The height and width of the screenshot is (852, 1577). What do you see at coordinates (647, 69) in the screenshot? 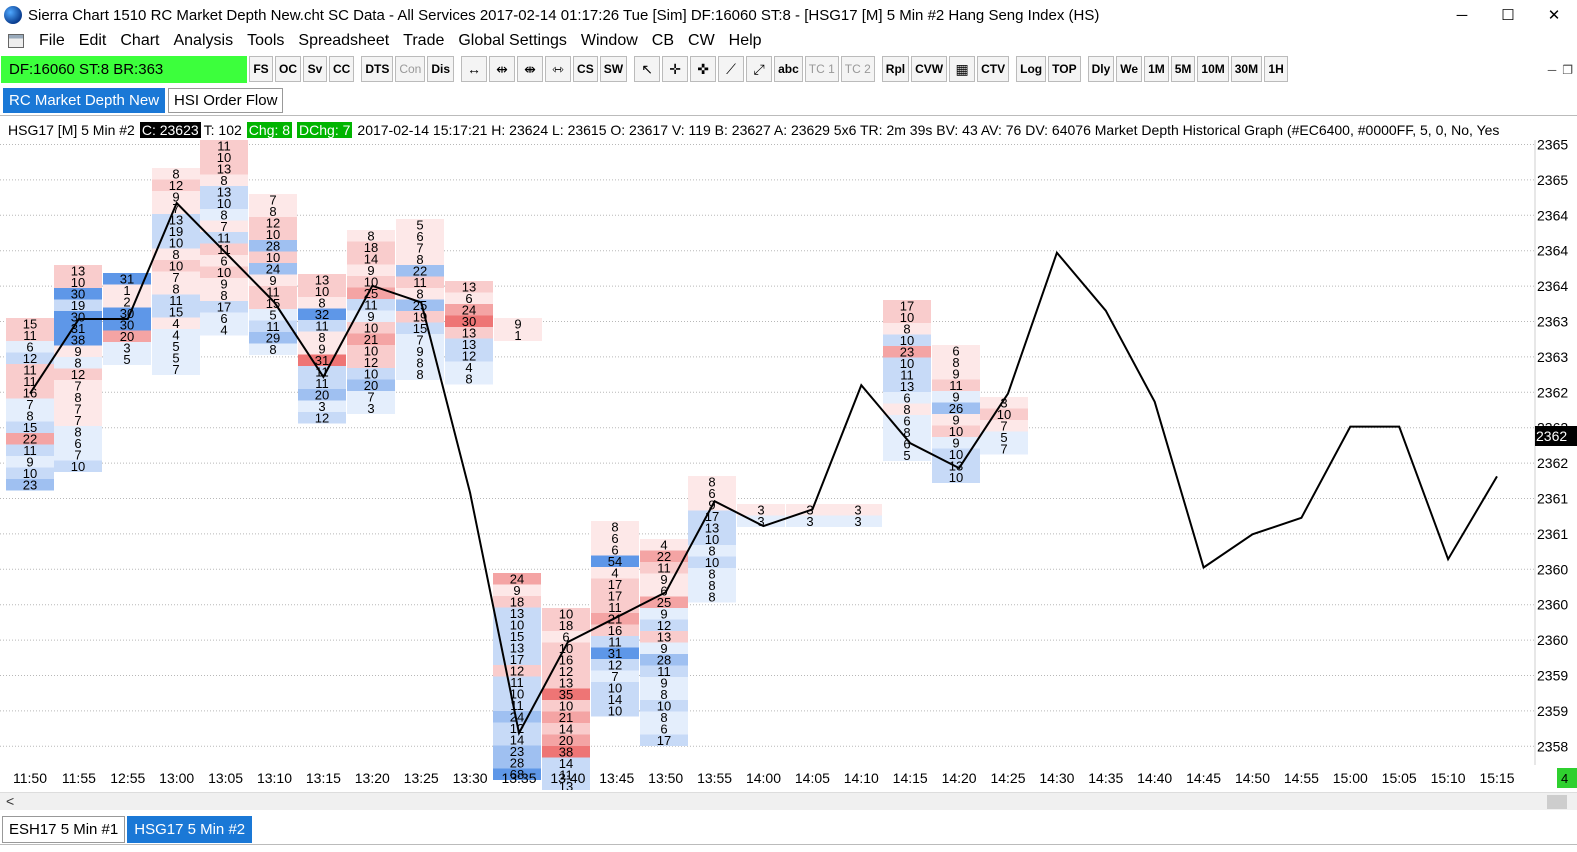
I see `pointer-icon: ↖` at bounding box center [647, 69].